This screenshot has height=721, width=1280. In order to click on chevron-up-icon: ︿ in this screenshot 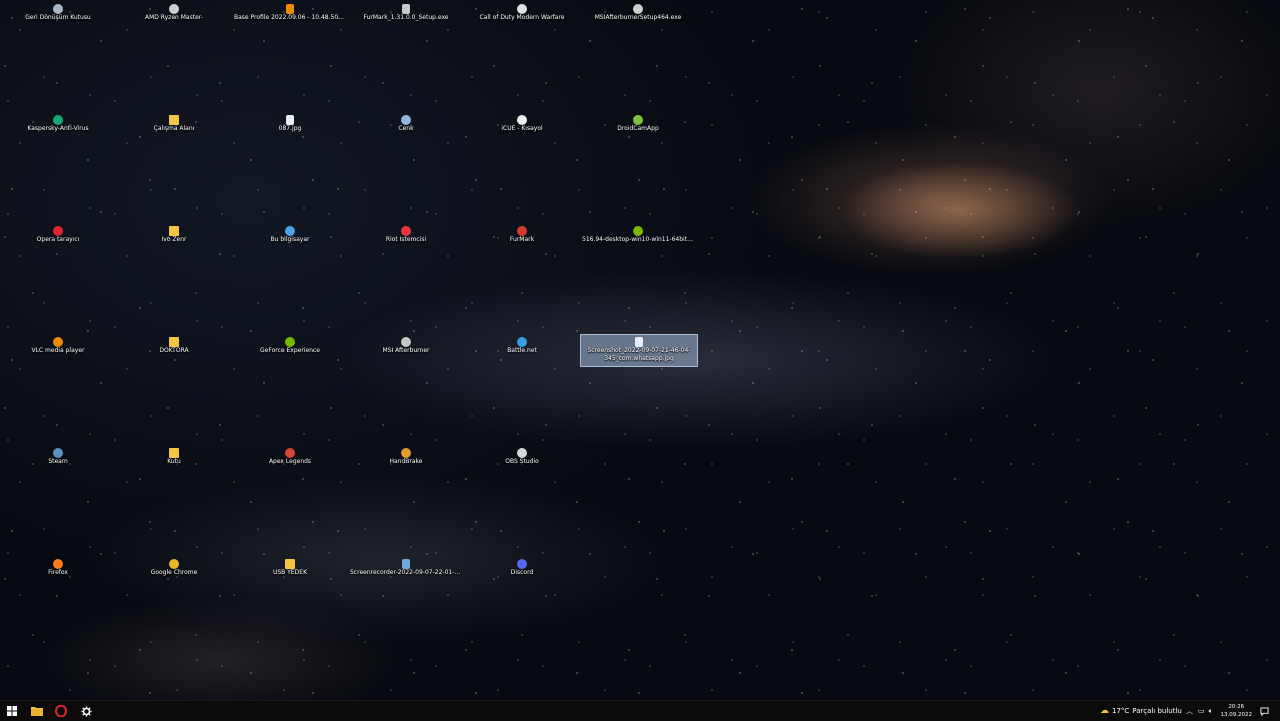, I will do `click(1189, 711)`.